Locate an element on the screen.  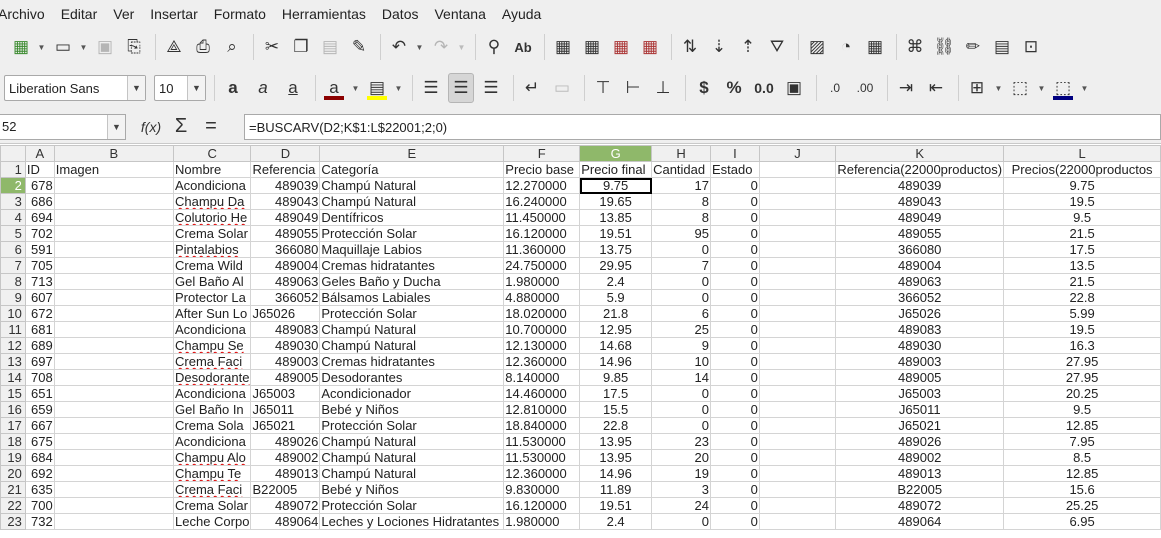
cell-categoria: Bebé y Niños is located at coordinates (412, 409).